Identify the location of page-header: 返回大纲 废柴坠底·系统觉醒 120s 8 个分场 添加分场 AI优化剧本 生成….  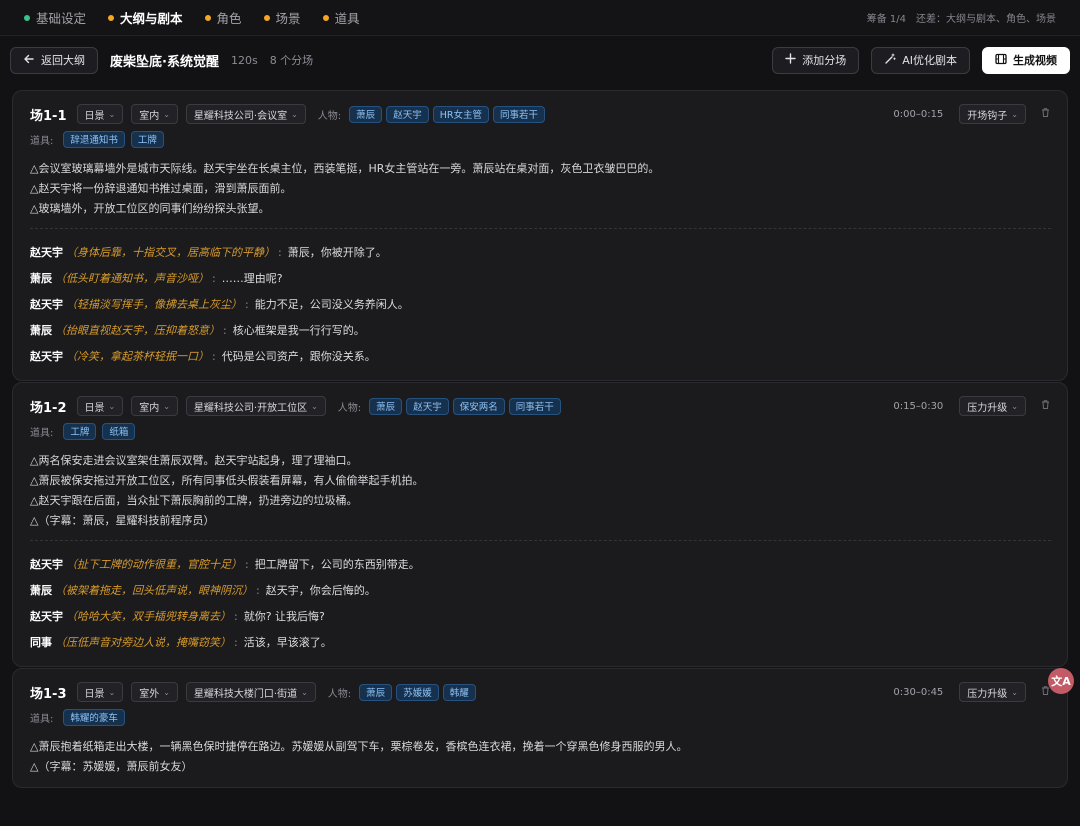
(540, 60).